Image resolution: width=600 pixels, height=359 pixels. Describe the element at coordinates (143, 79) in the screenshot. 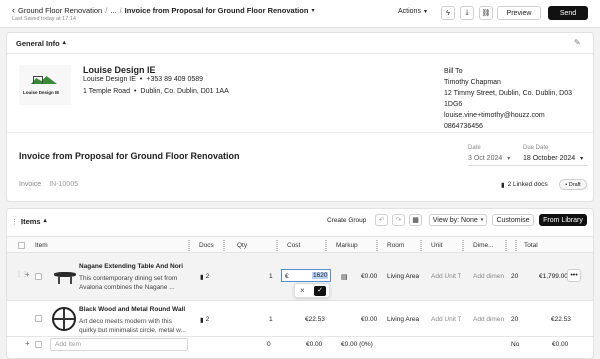

I see `company-contact-line: Louise Design IE • +353 89 409 0589` at that location.